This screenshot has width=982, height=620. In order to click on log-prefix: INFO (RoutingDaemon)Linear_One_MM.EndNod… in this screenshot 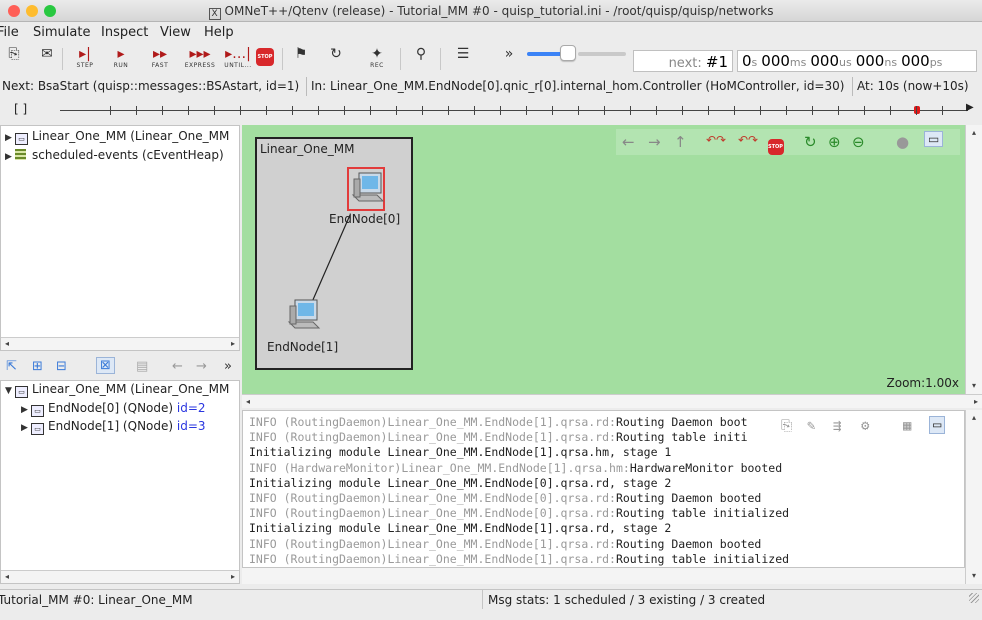, I will do `click(432, 558)`.